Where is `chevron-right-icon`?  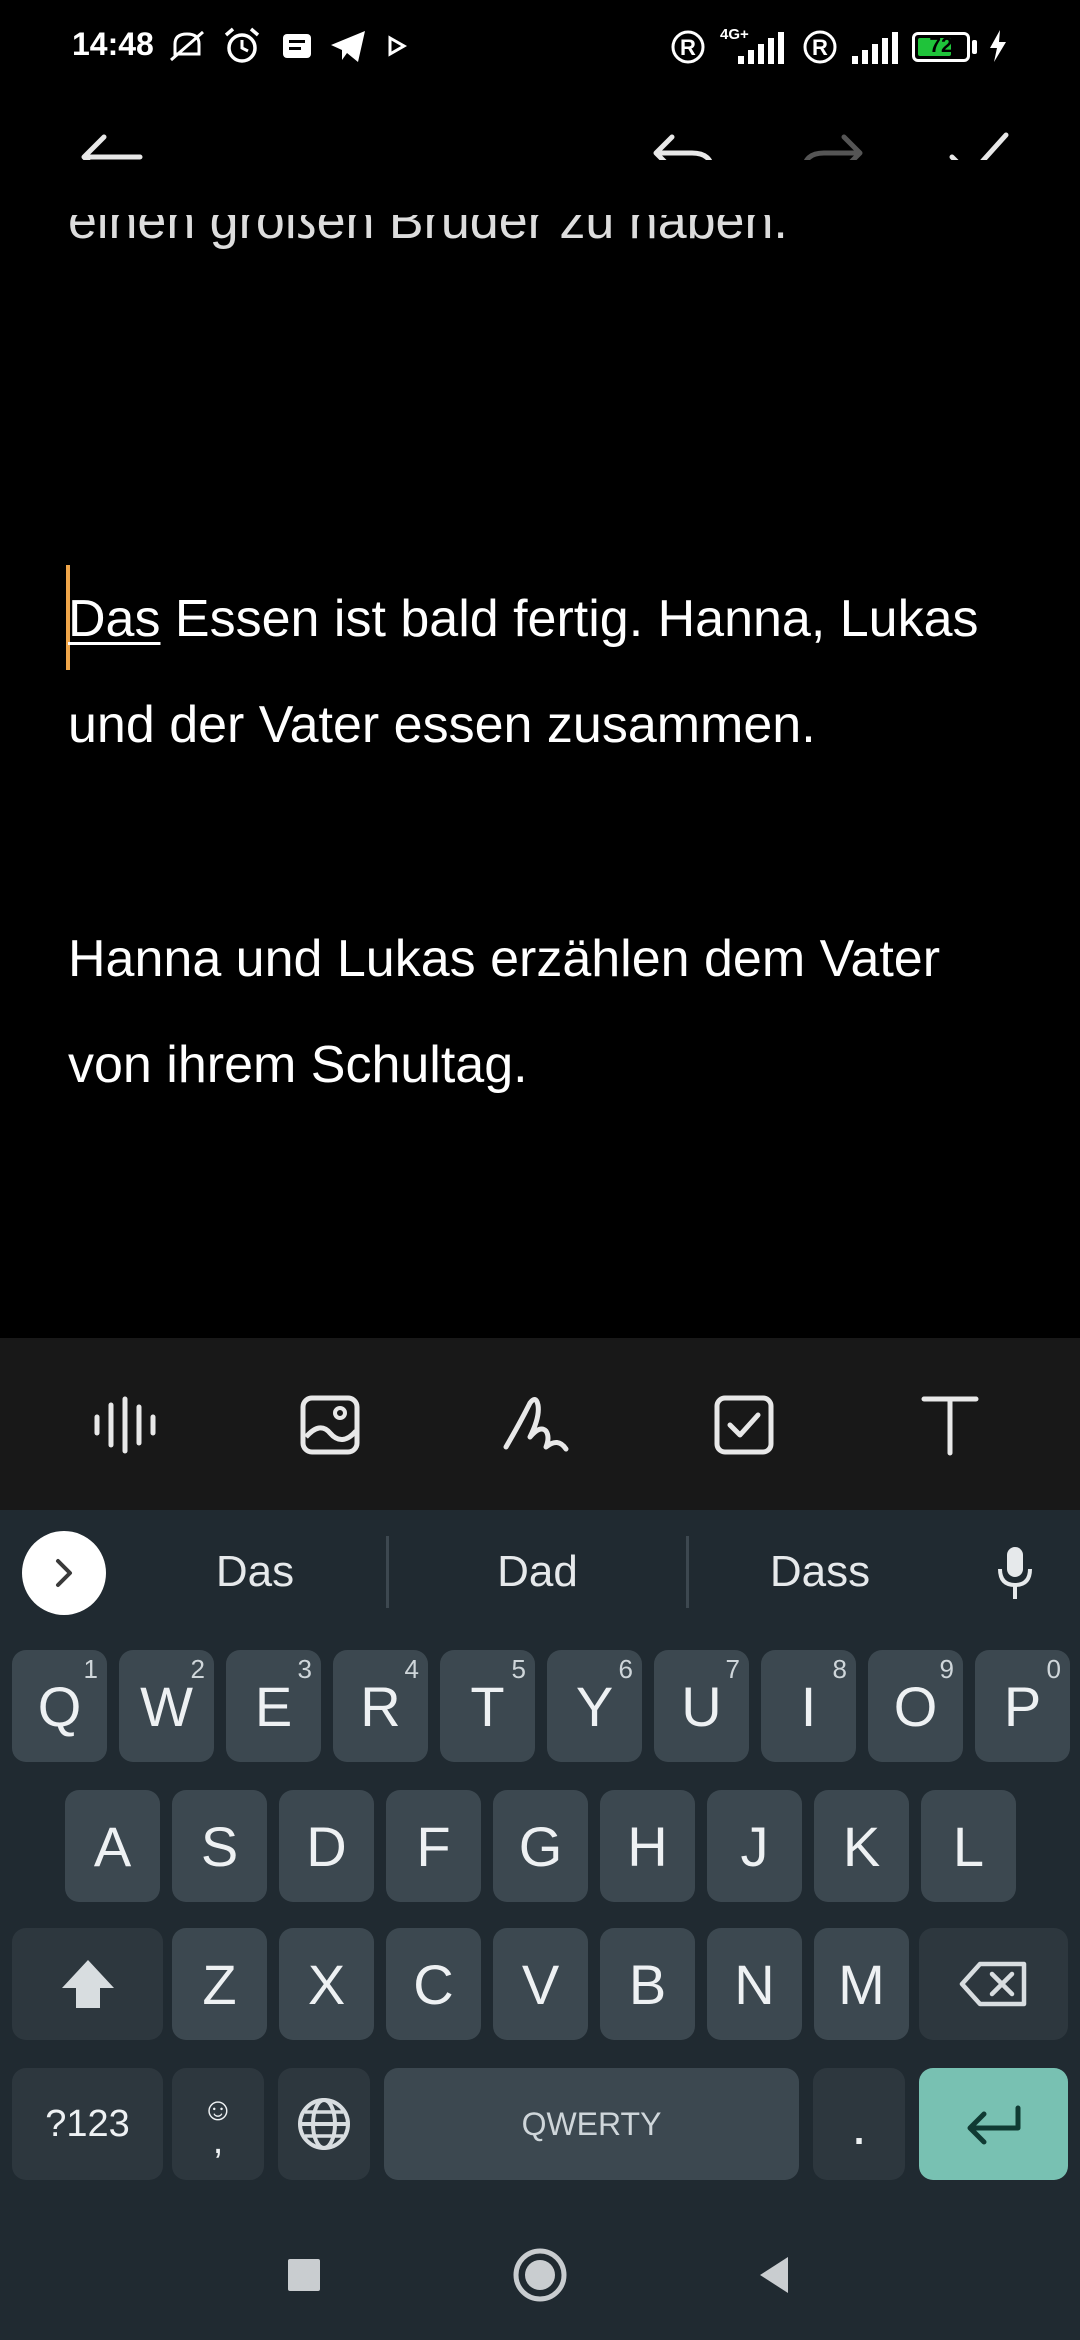
chevron-right-icon is located at coordinates (64, 1573).